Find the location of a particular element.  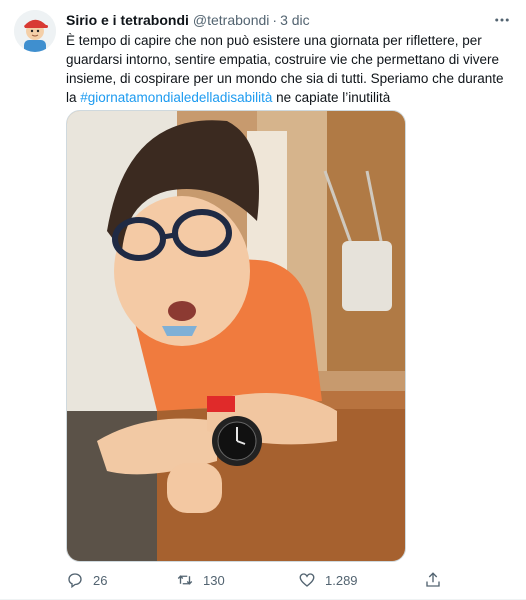

tweet-text-end: ne capiate l’inutilità is located at coordinates (331, 97).